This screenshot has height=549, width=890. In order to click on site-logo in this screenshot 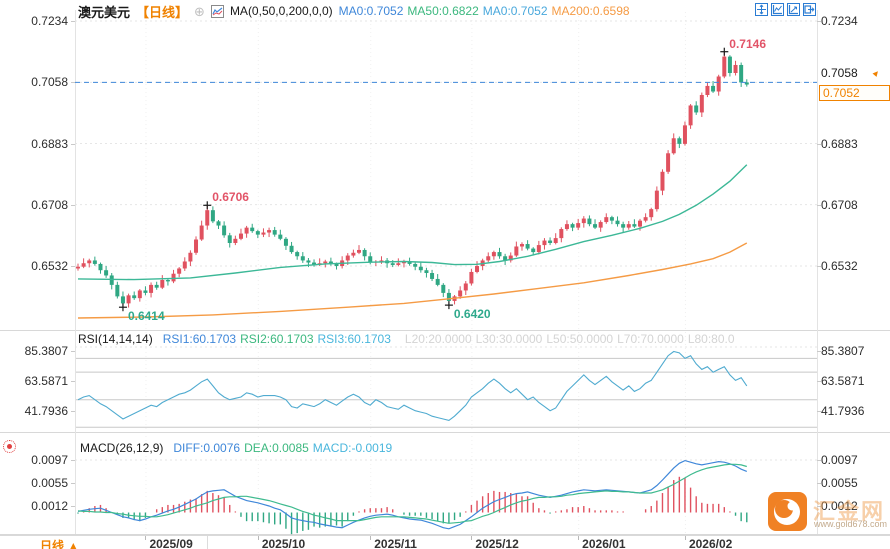, I will do `click(787, 511)`.